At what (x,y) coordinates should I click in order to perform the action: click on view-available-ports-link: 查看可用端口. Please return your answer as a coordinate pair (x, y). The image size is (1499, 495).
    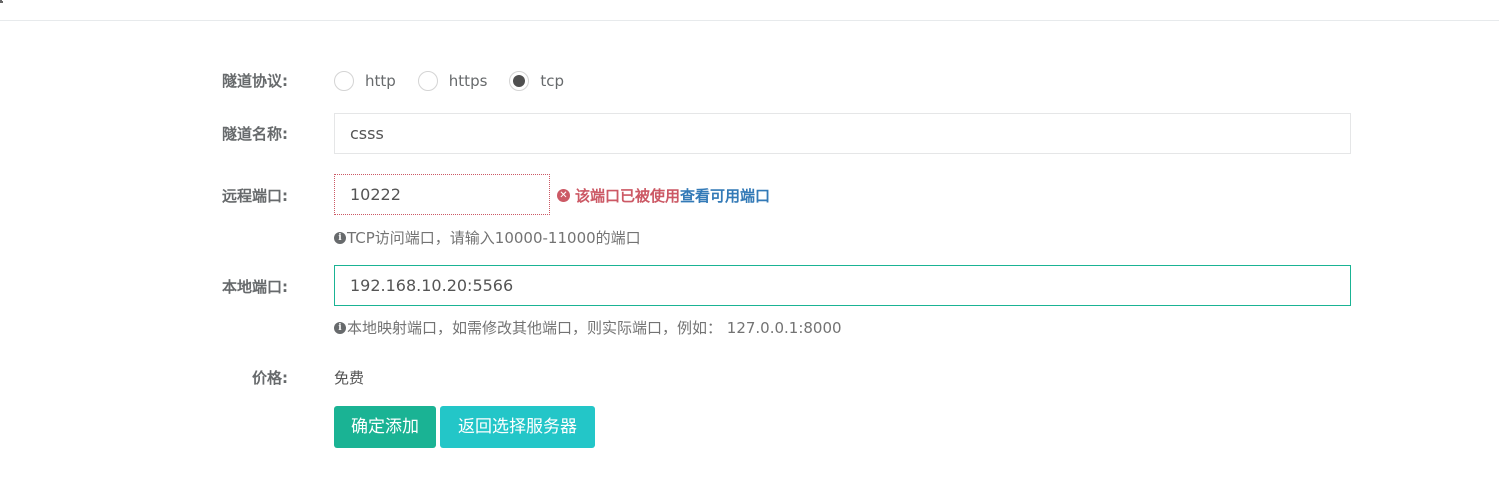
    Looking at the image, I should click on (725, 195).